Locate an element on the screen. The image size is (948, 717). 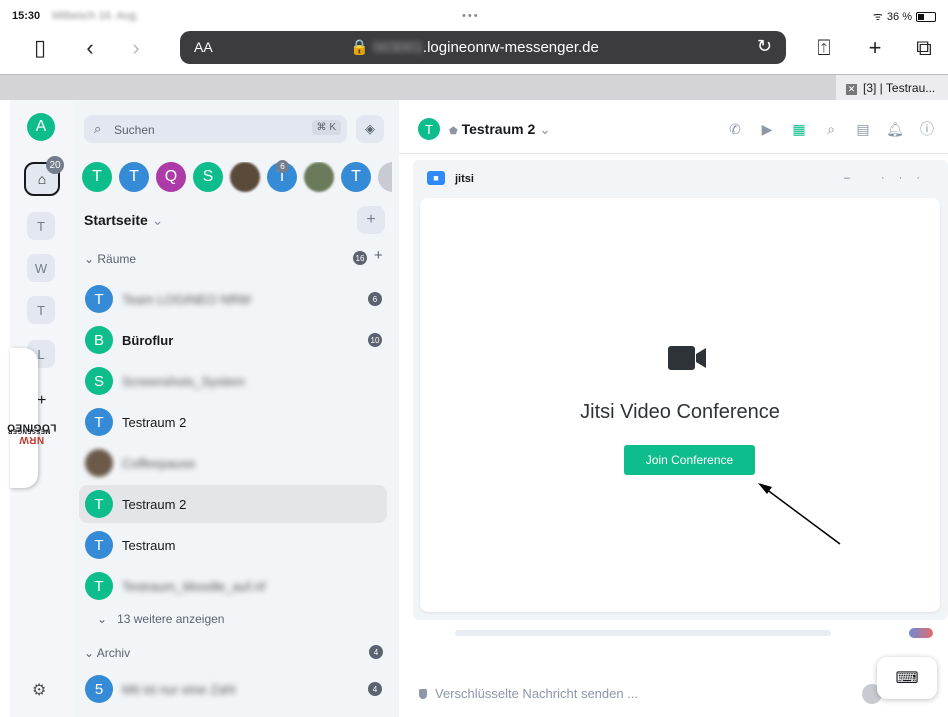
widget-title: jitsi is located at coordinates (464, 179).